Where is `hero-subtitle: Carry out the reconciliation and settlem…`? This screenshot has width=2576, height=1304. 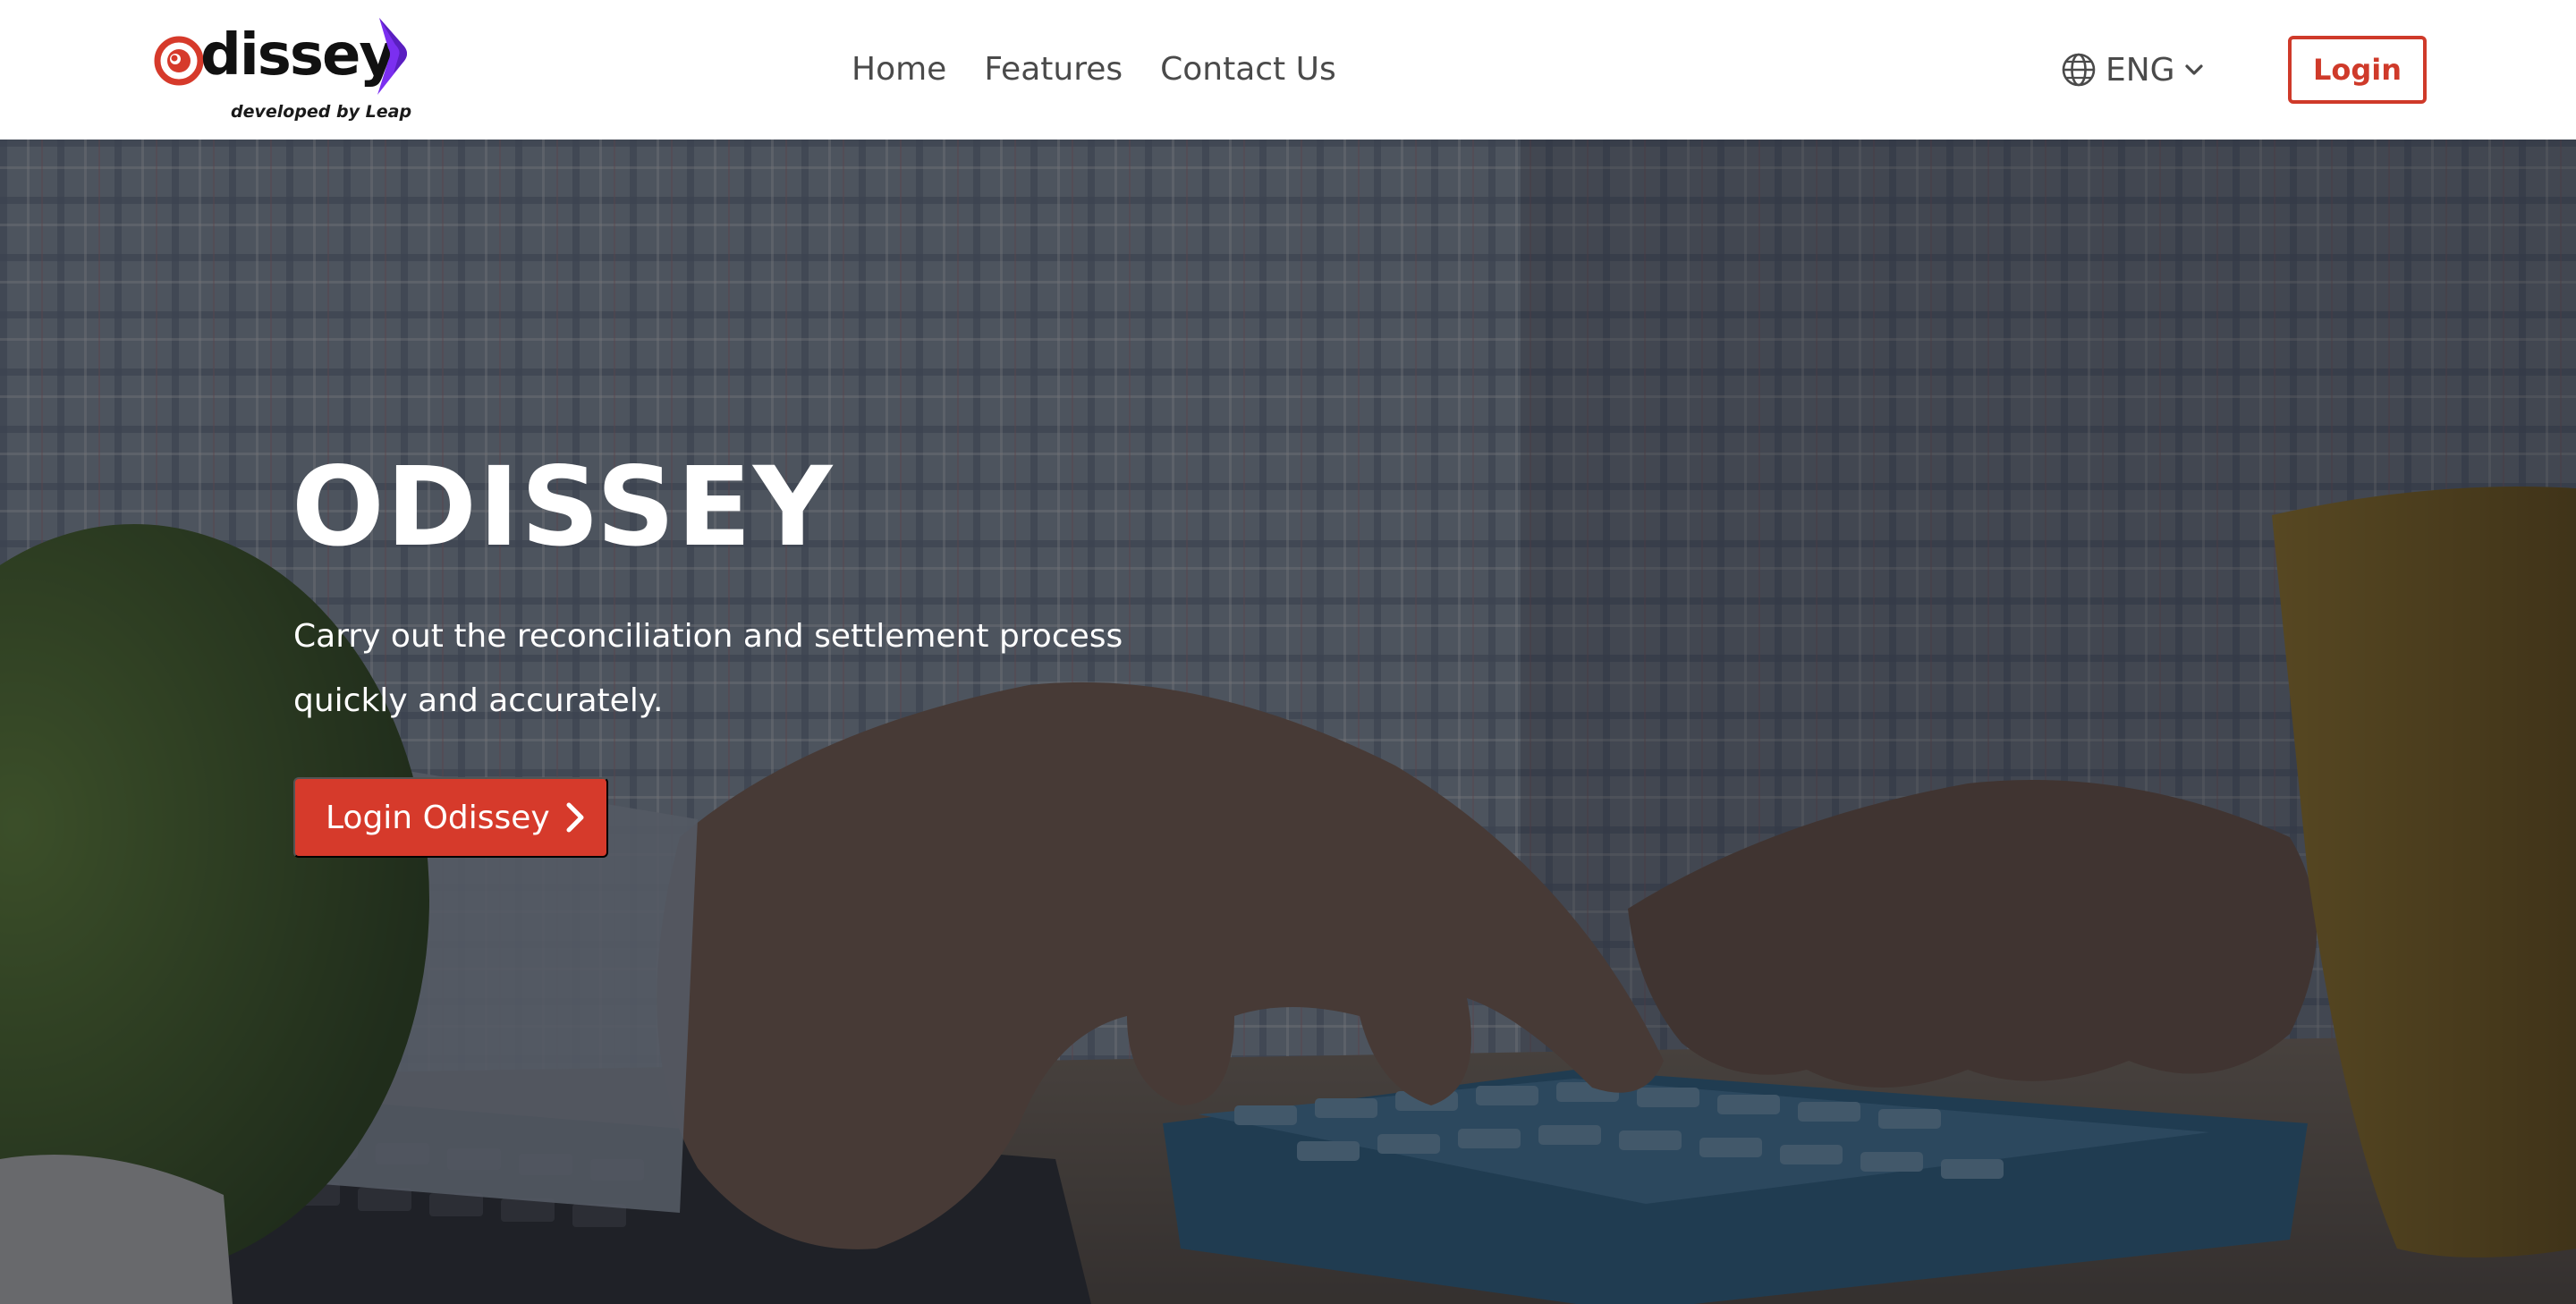
hero-subtitle: Carry out the reconciliation and settlem… is located at coordinates (708, 669).